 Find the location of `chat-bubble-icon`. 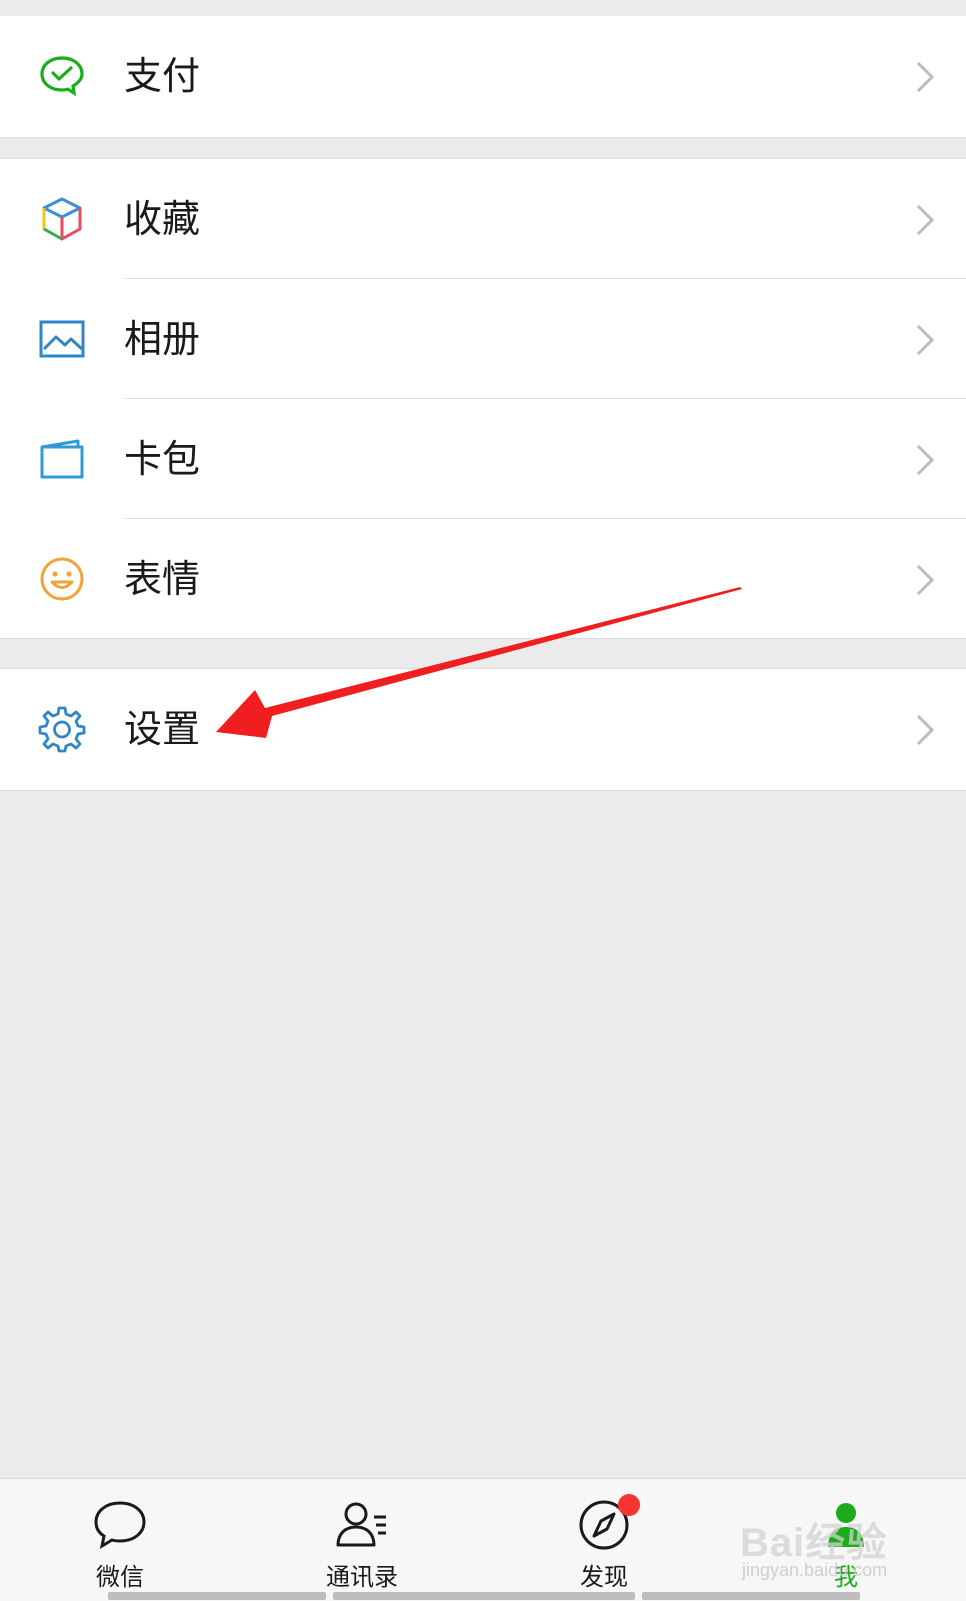

chat-bubble-icon is located at coordinates (120, 1525).